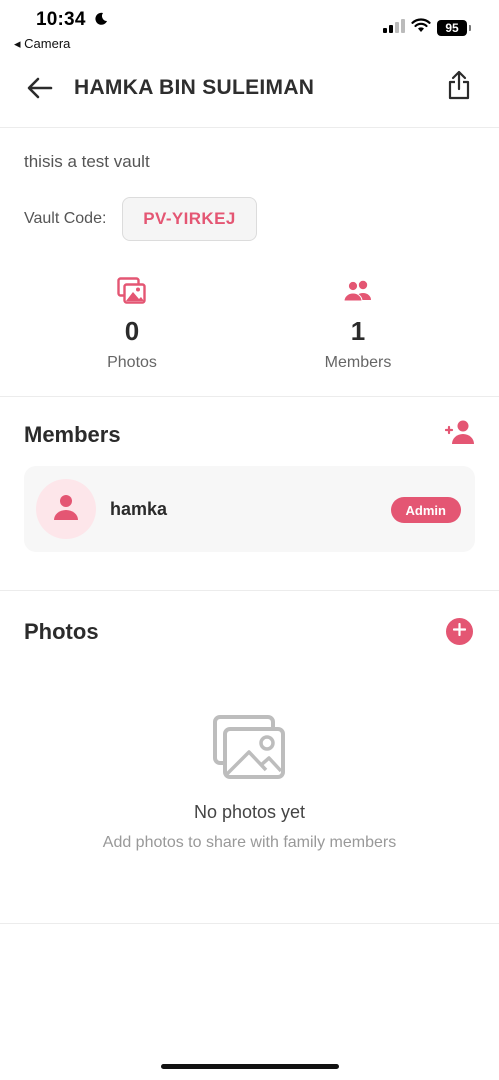 The image size is (499, 1080). What do you see at coordinates (250, 749) in the screenshot?
I see `empty-photos-icon` at bounding box center [250, 749].